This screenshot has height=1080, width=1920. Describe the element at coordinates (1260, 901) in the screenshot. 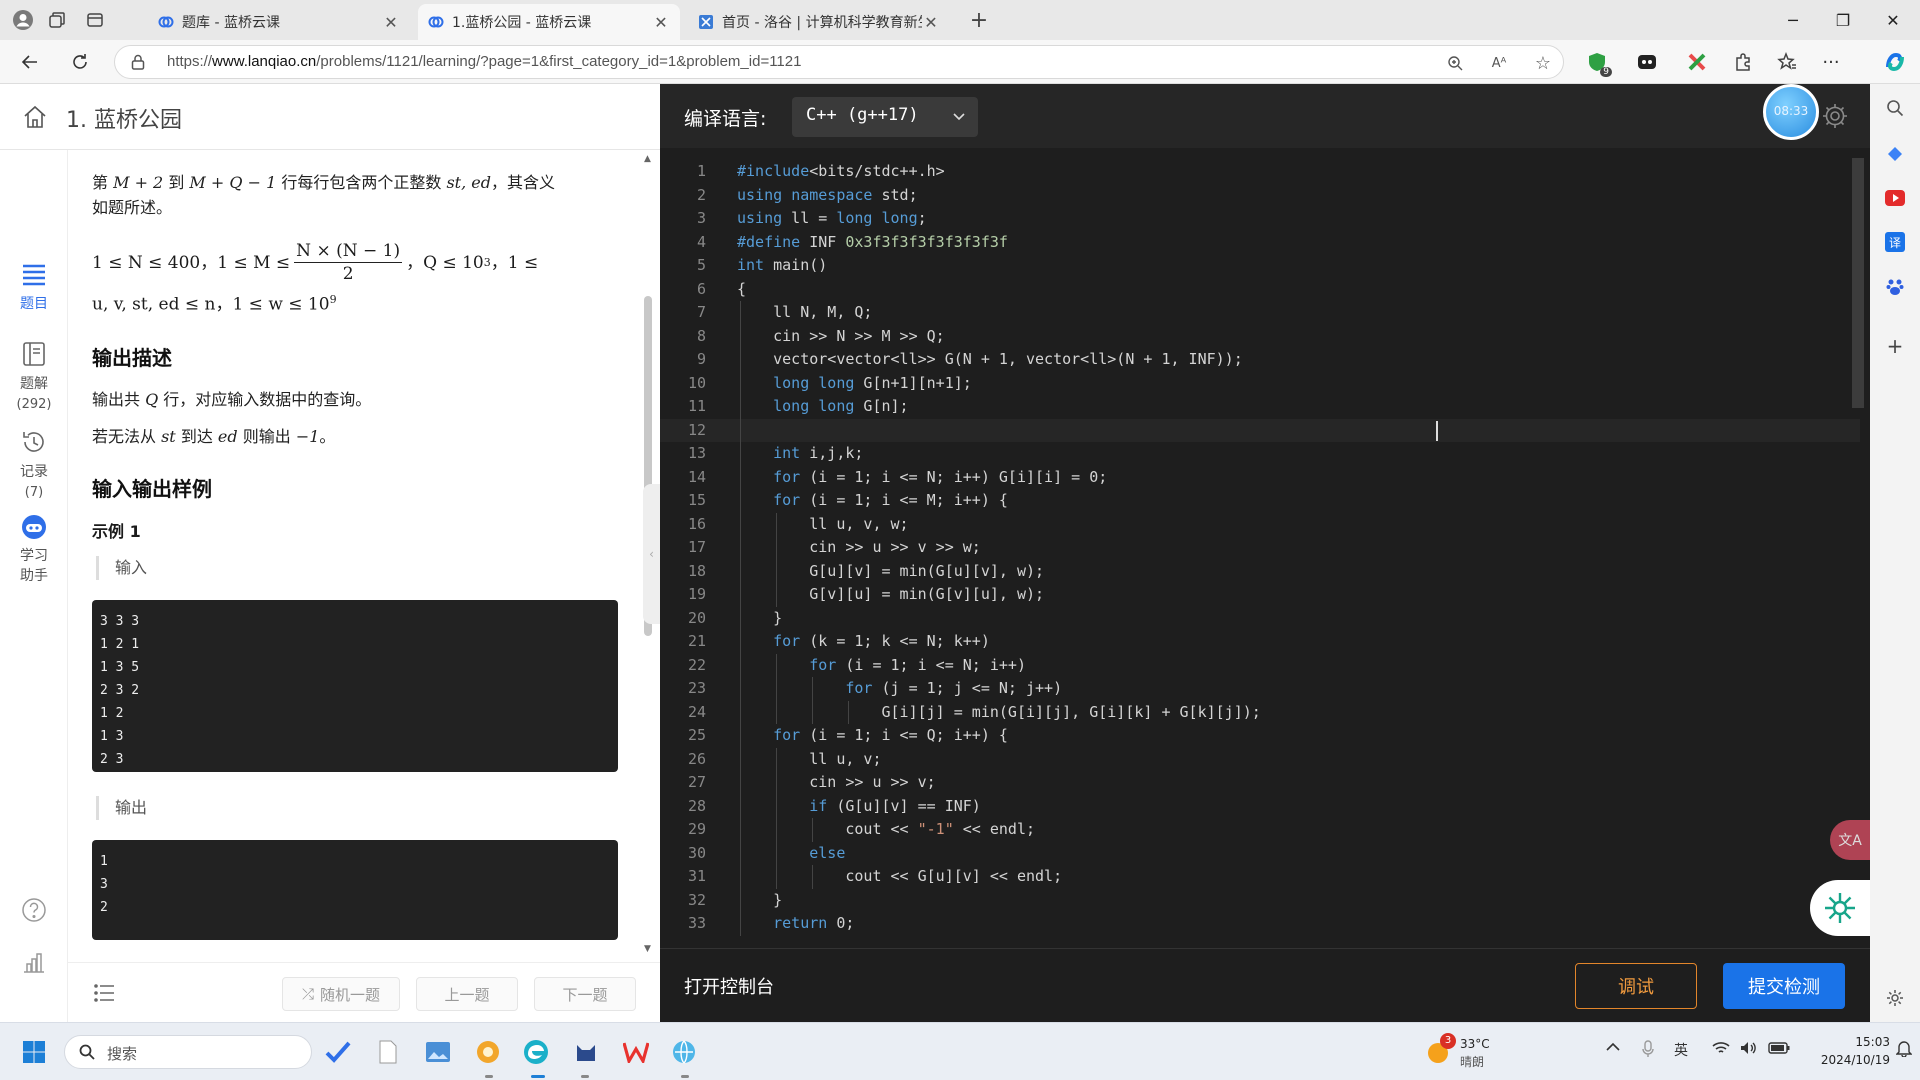

I see `code-line: 32 }` at that location.